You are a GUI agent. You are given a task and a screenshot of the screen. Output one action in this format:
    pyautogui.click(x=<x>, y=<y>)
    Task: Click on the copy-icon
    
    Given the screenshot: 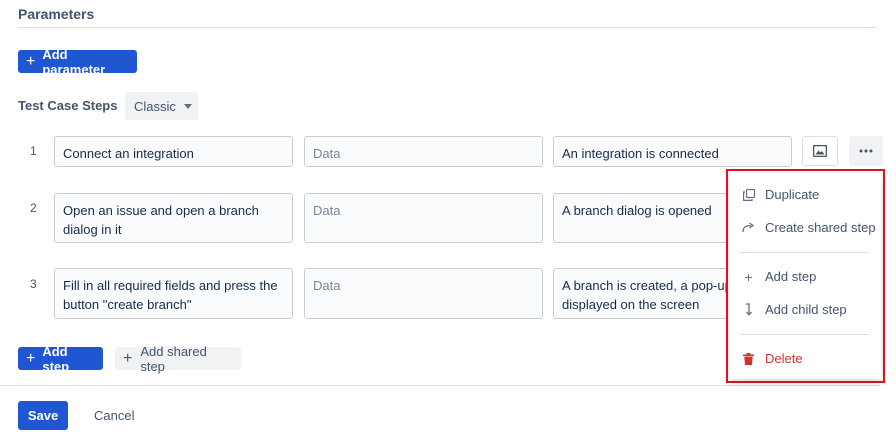 What is the action you would take?
    pyautogui.click(x=748, y=194)
    